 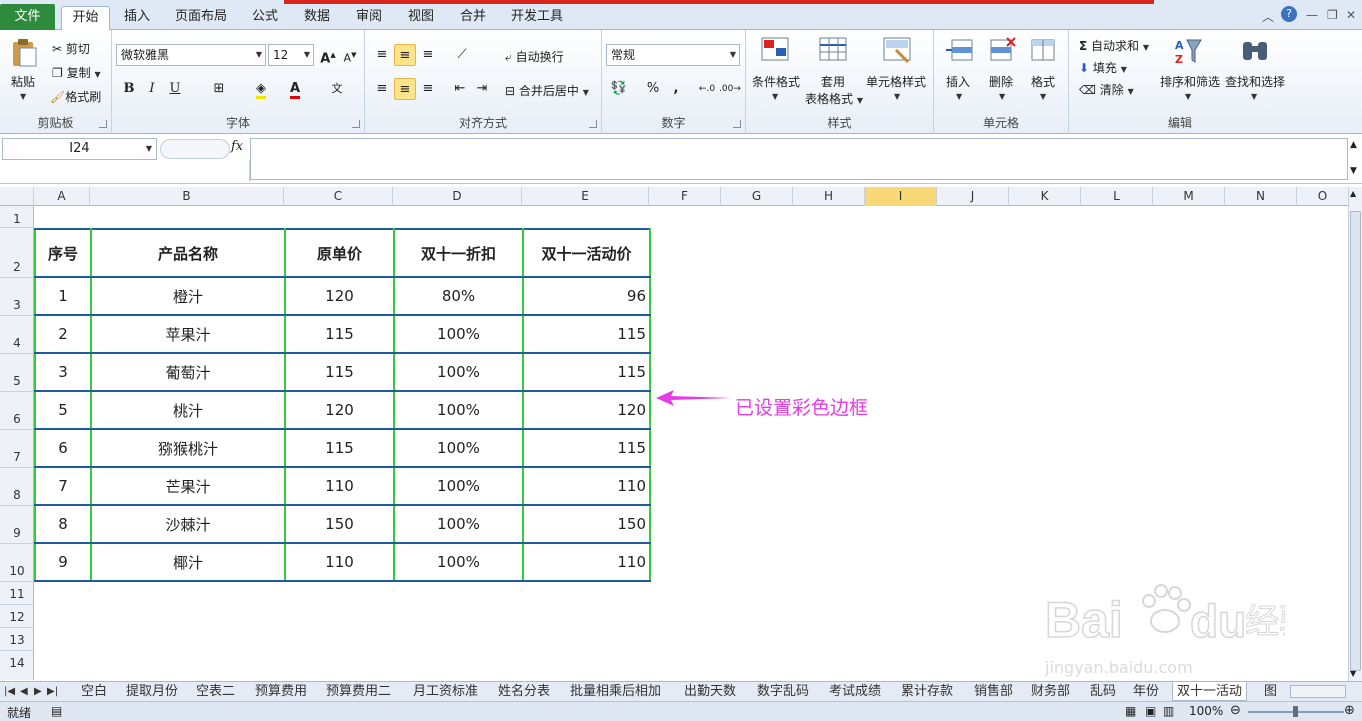 I want to click on table-cell: 桃汁, so click(x=188, y=410).